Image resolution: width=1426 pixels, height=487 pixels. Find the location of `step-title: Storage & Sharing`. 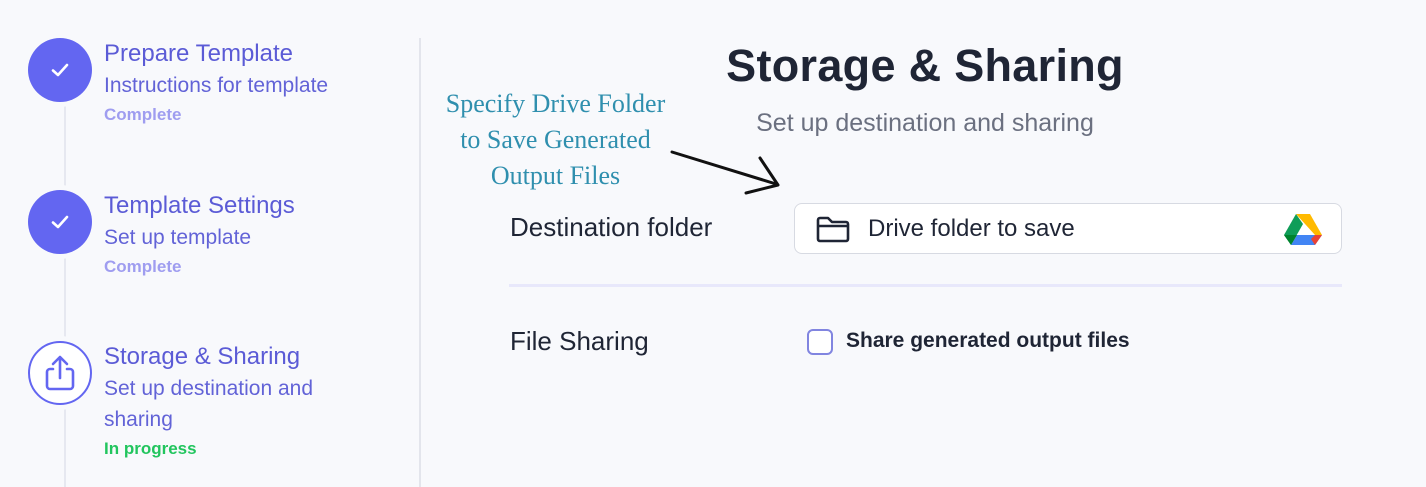

step-title: Storage & Sharing is located at coordinates (202, 356).